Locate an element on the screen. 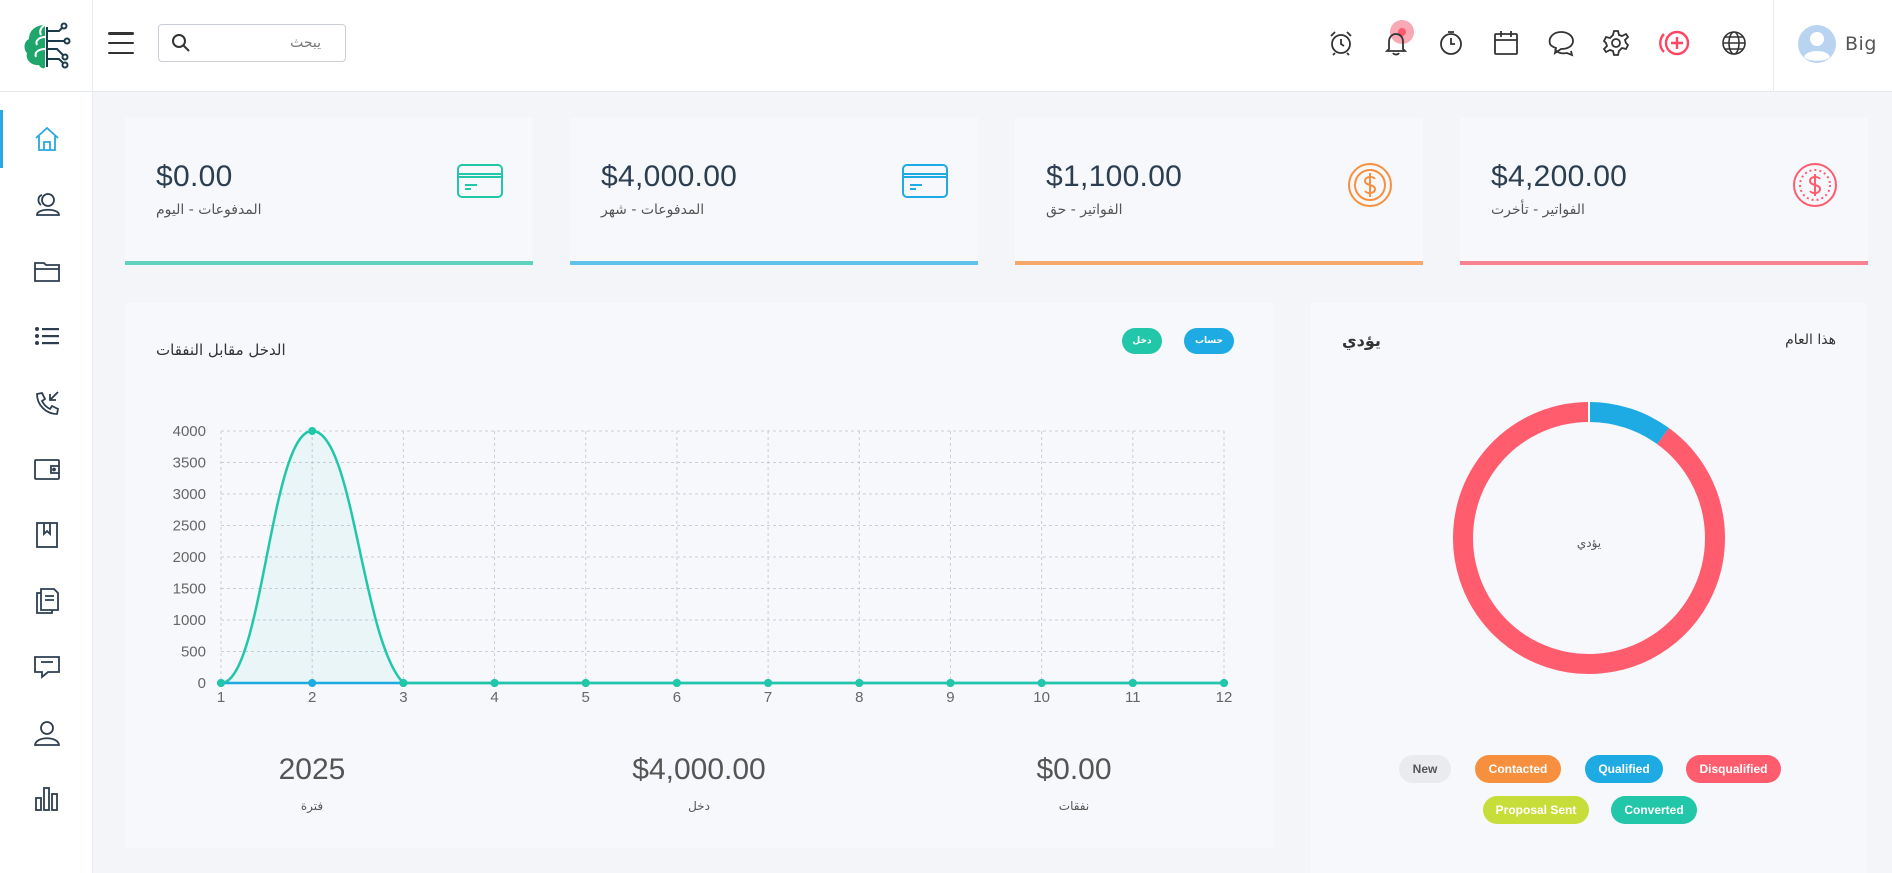  y-tick-label: 3500 is located at coordinates (189, 463).